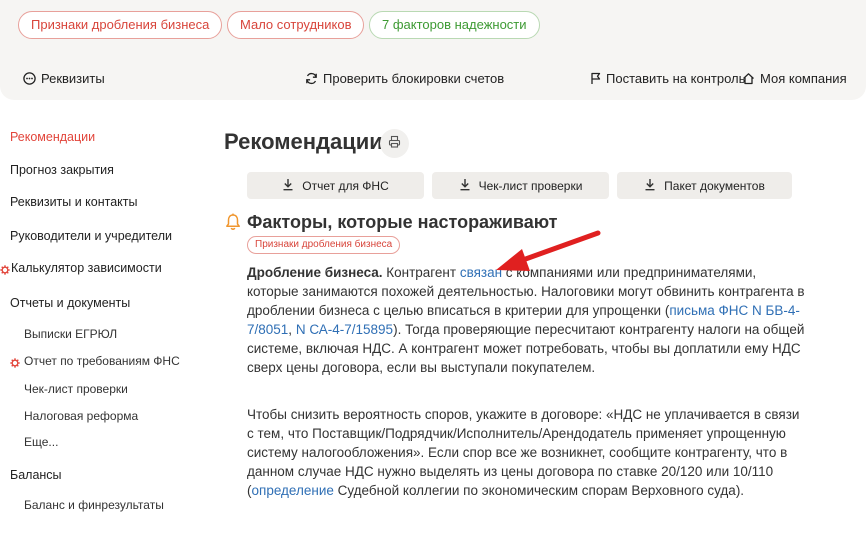 The width and height of the screenshot is (866, 559). Describe the element at coordinates (748, 78) in the screenshot. I see `home-icon` at that location.